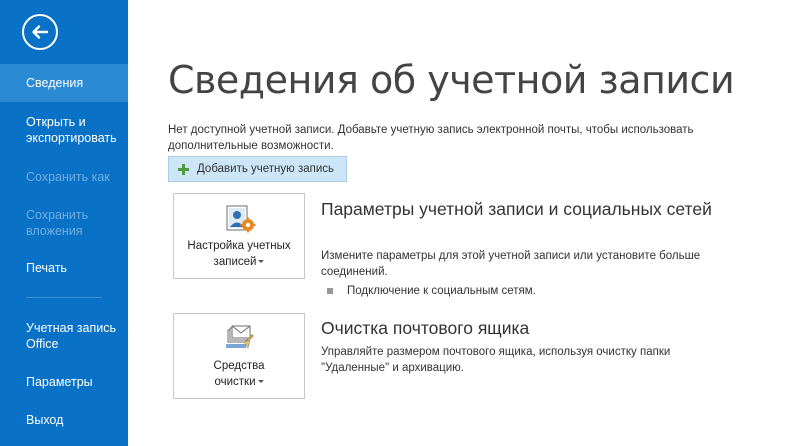 This screenshot has height=446, width=804. Describe the element at coordinates (239, 254) in the screenshot. I see `account-settings-label: Настройка учетных записей` at that location.